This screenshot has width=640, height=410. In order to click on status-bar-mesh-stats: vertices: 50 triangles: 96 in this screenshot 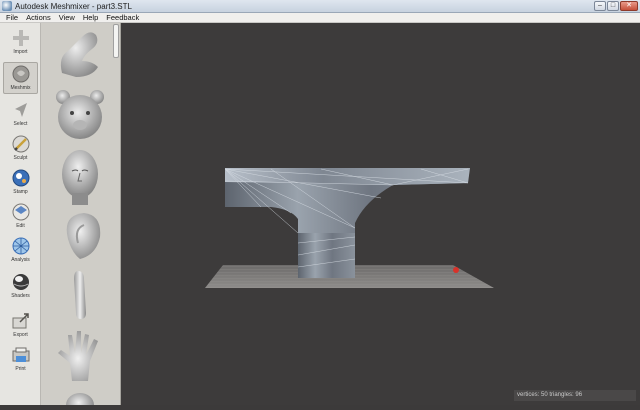, I will do `click(575, 395)`.